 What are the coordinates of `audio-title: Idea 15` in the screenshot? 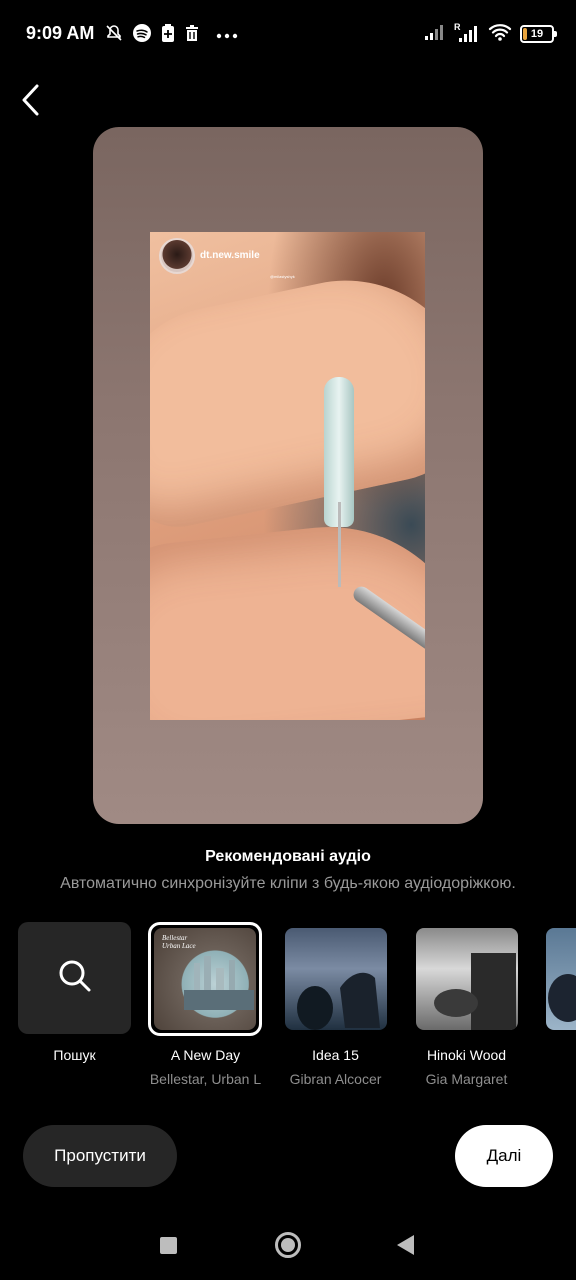 It's located at (335, 1055).